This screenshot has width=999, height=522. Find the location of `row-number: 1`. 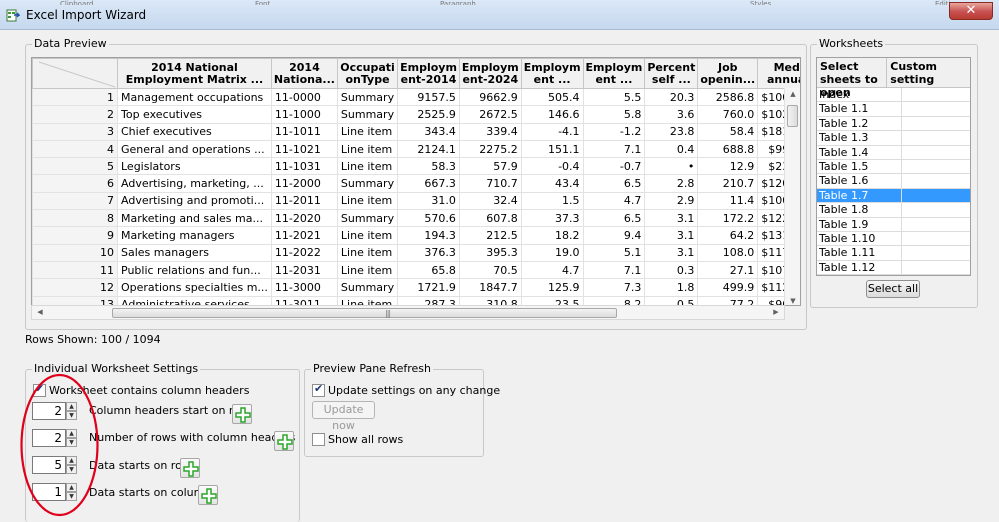

row-number: 1 is located at coordinates (75, 97).